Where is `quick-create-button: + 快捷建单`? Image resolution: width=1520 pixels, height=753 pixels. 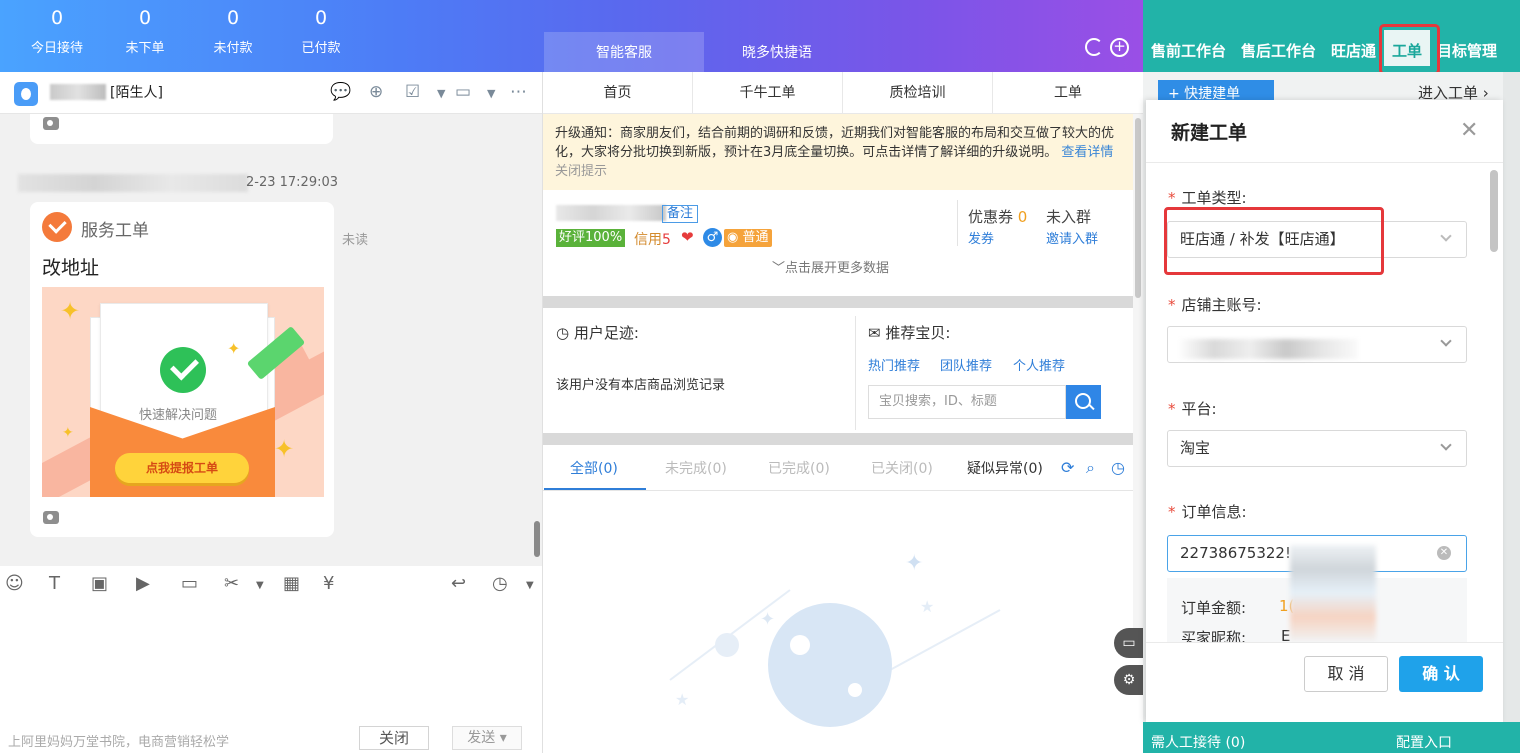
quick-create-button: + 快捷建单 is located at coordinates (1216, 91).